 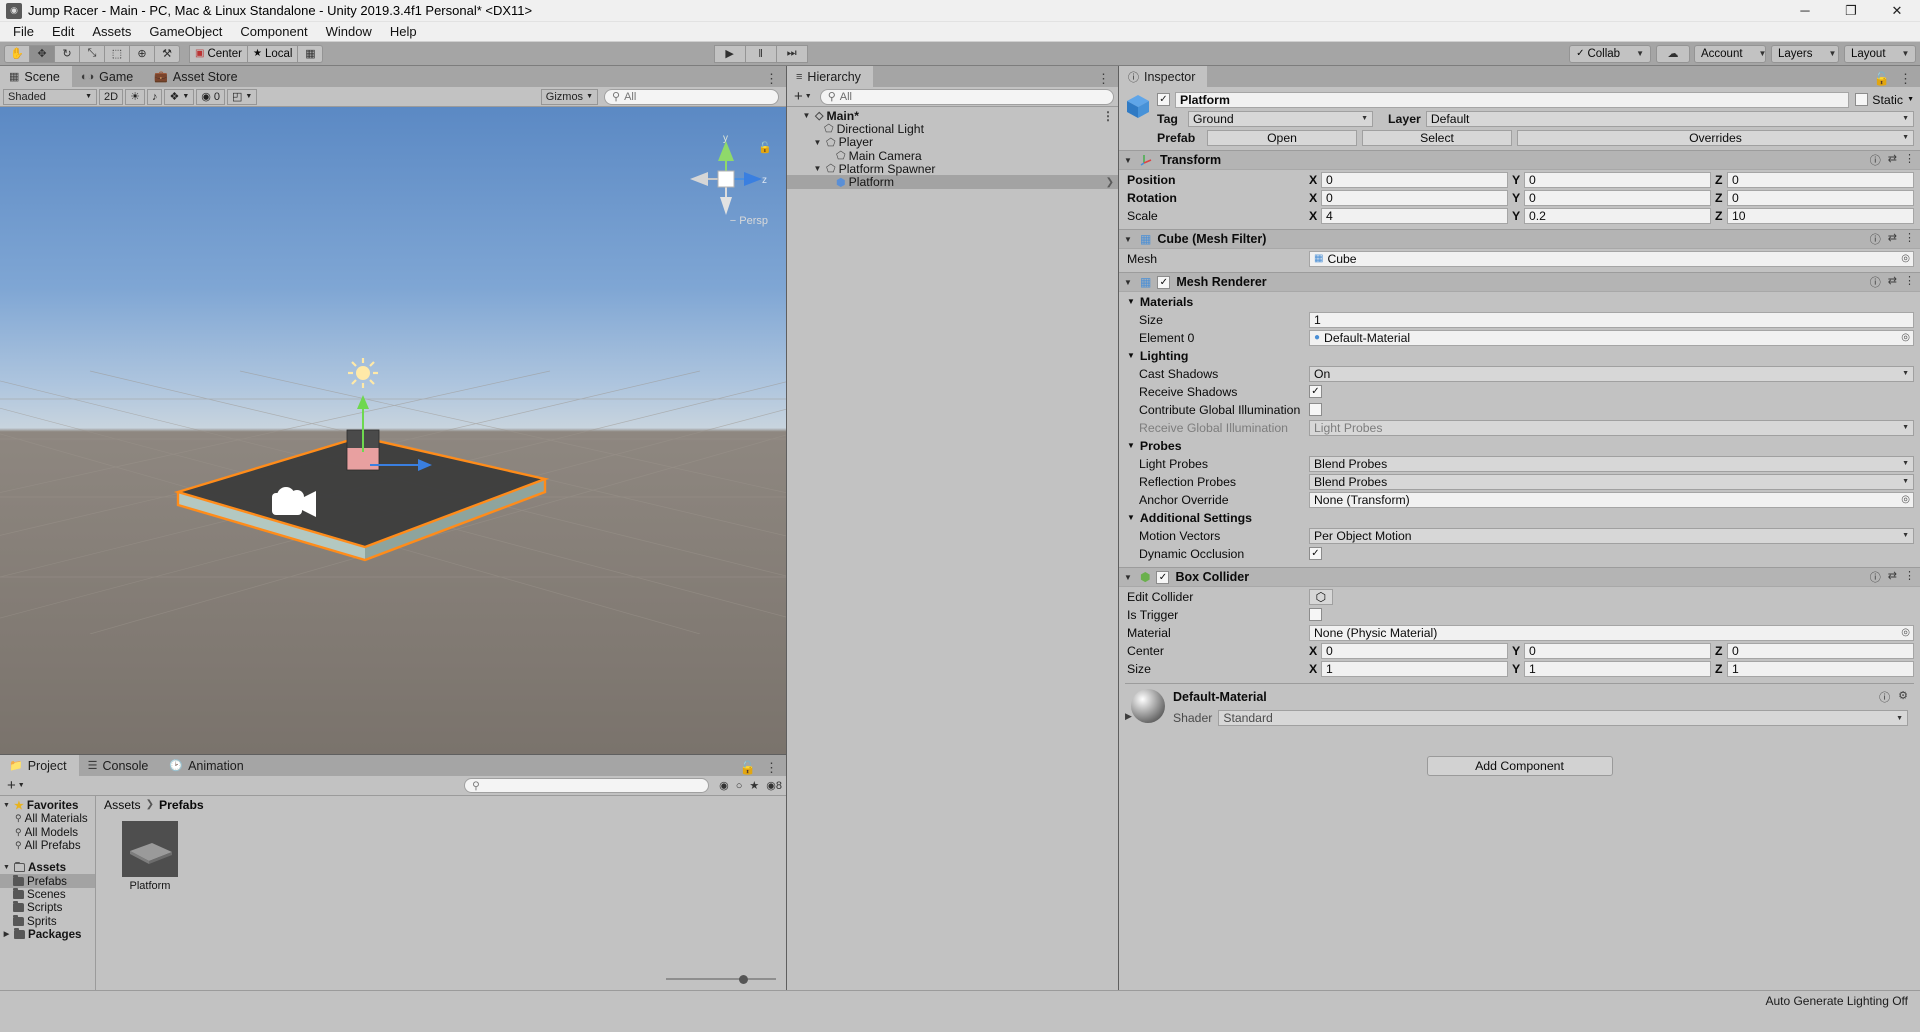 I want to click on rotation-z-input: 0, so click(x=1820, y=197).